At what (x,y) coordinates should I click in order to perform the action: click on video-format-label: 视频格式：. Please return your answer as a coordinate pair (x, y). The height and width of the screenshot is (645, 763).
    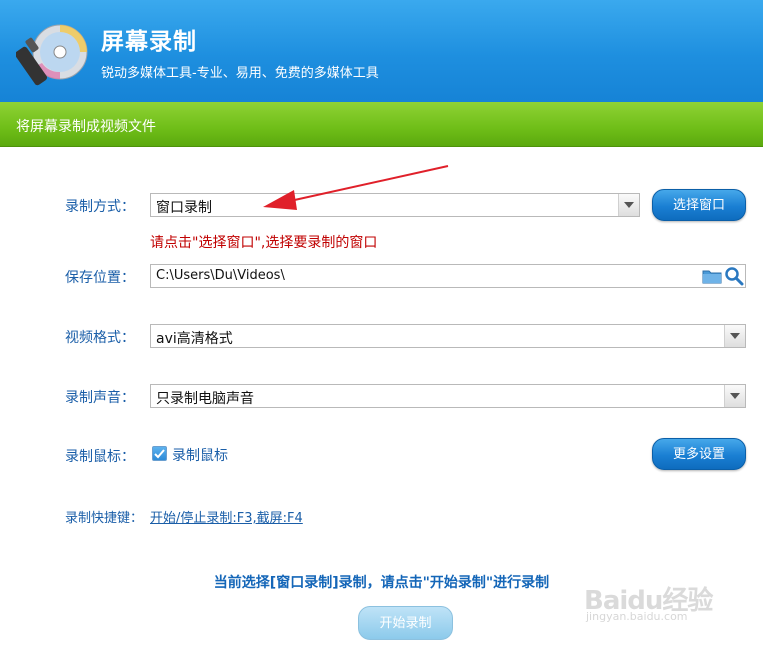
    Looking at the image, I should click on (100, 338).